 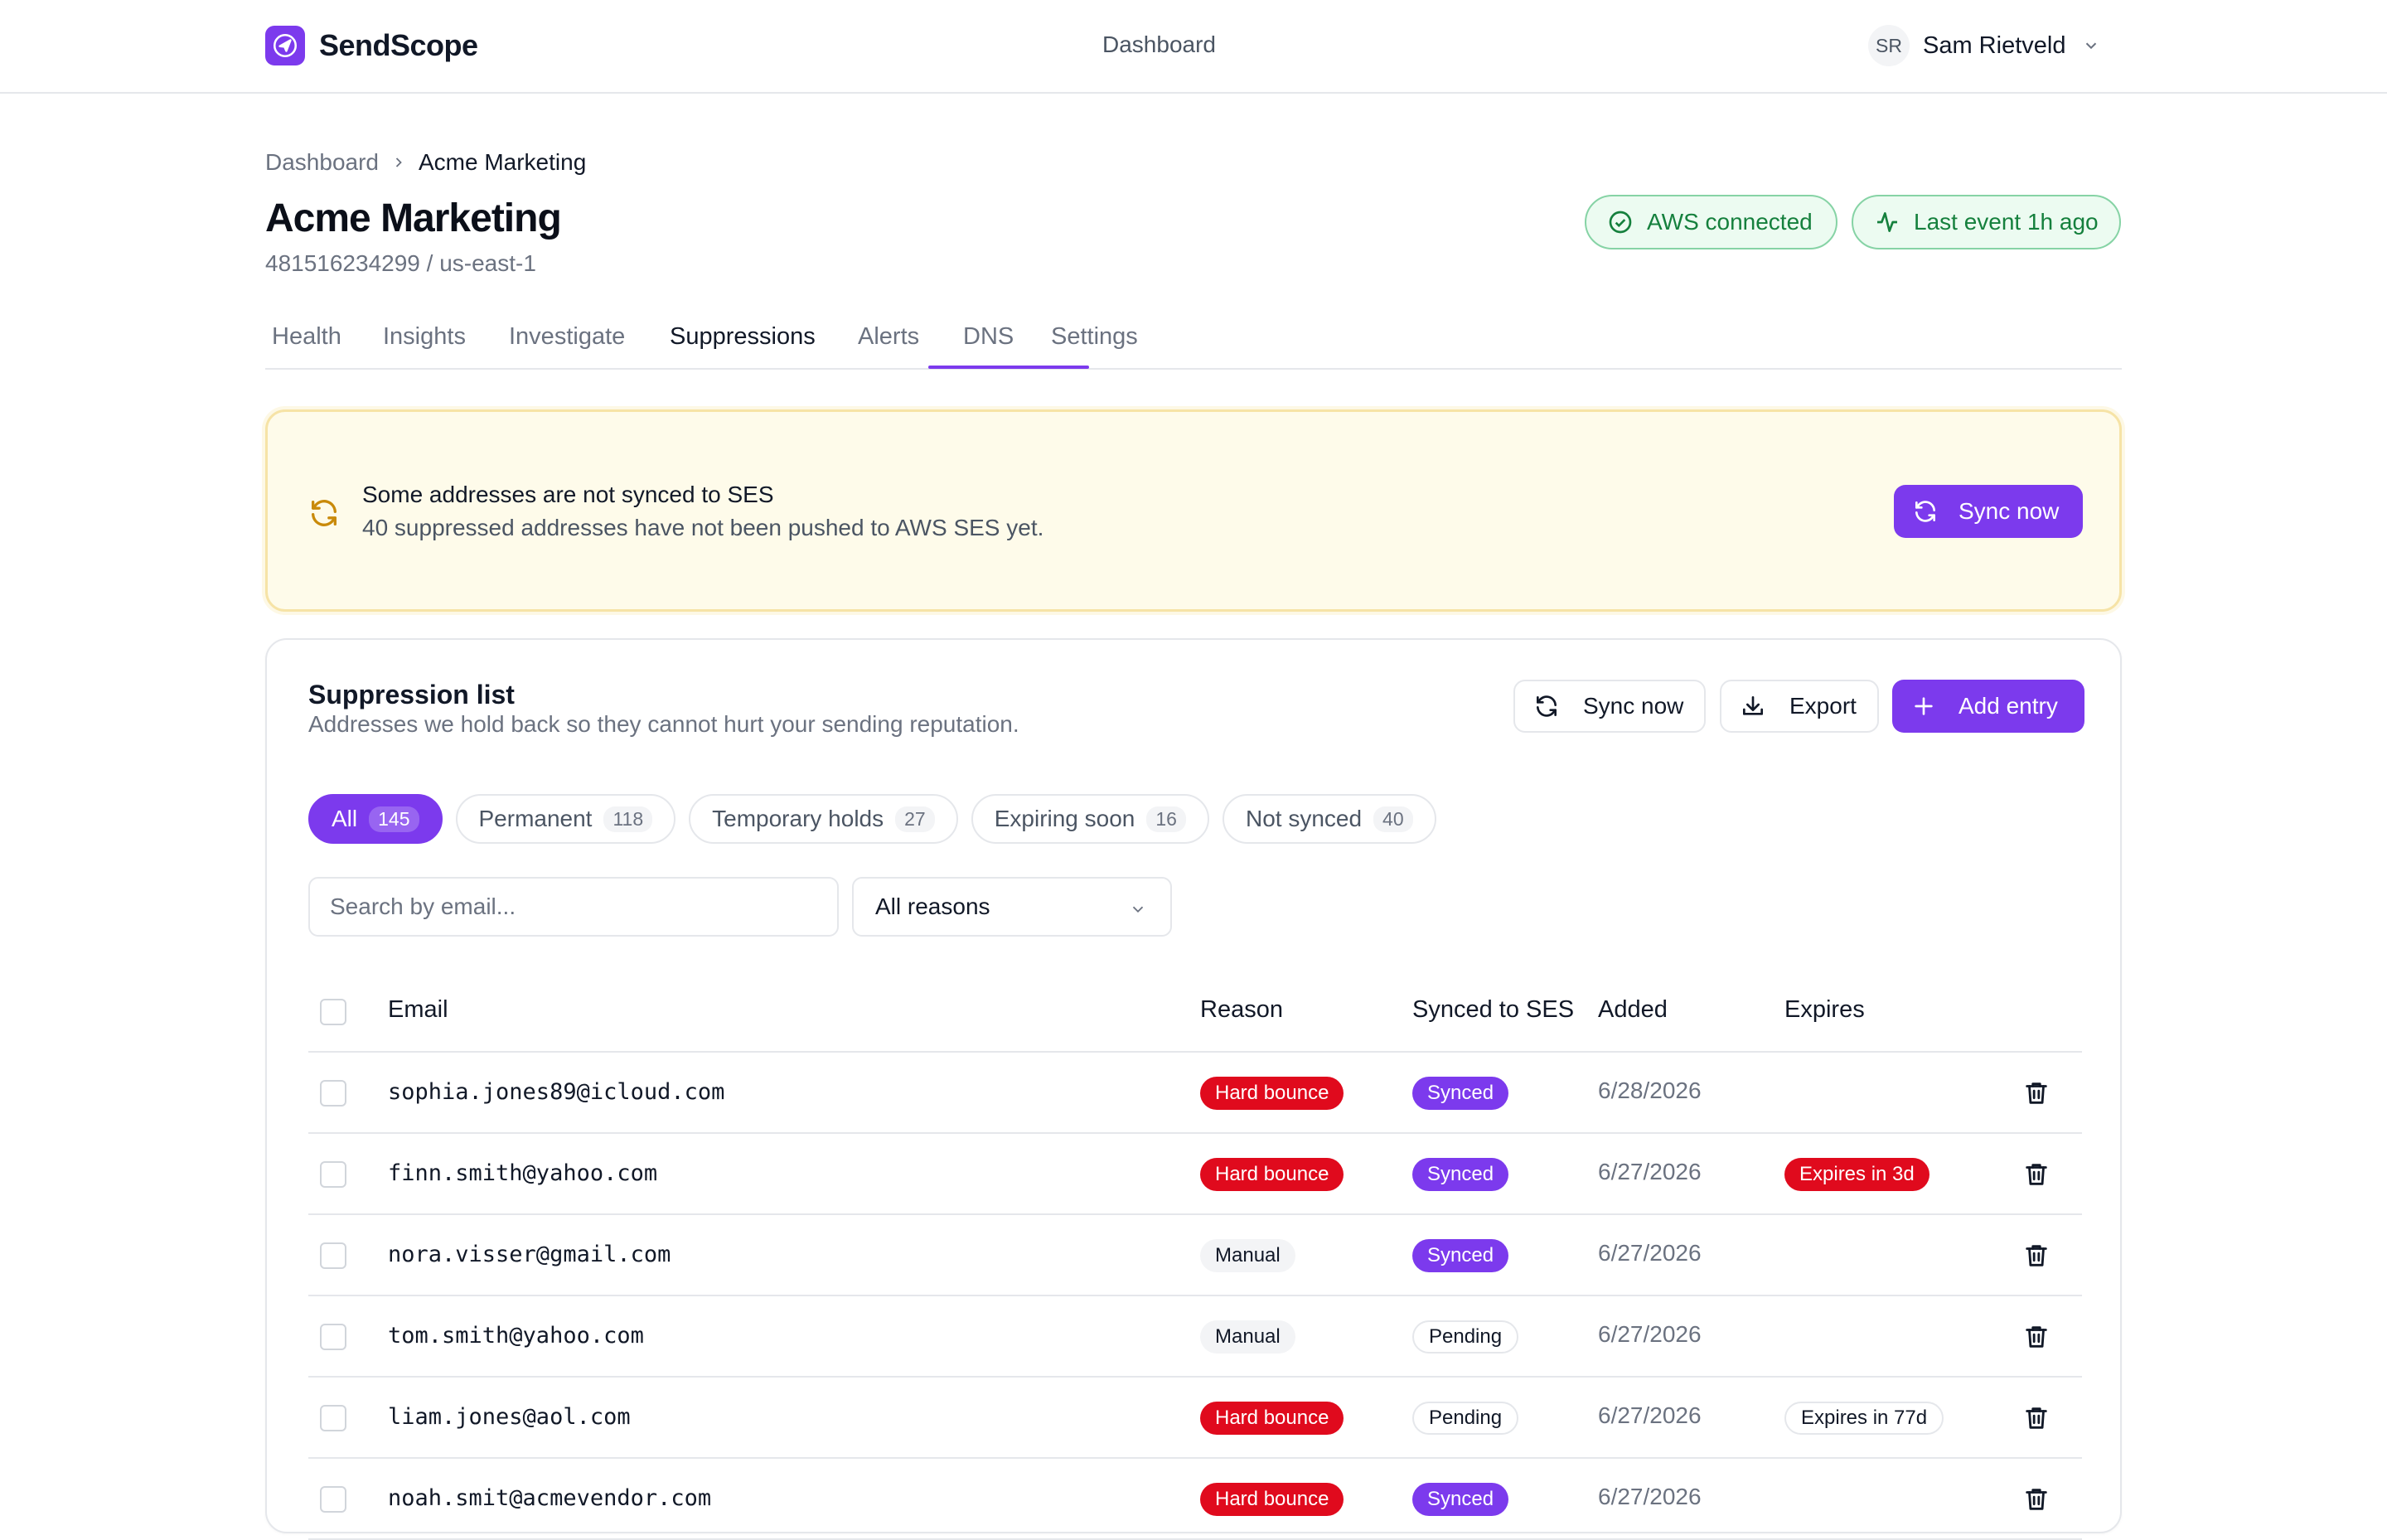 I want to click on column-expires: Expires, so click(x=1824, y=1010).